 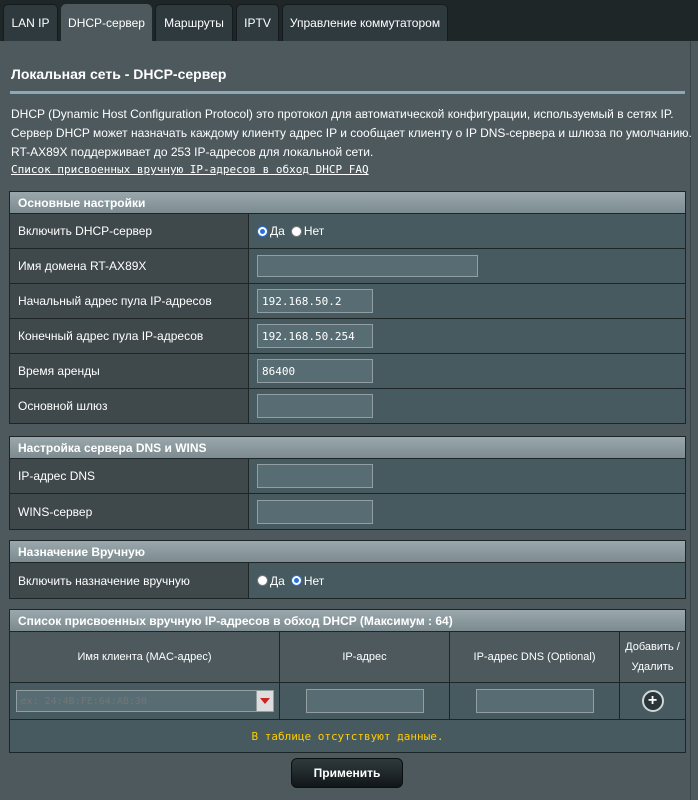 What do you see at coordinates (145, 657) in the screenshot?
I see `column-header-client: Имя клиента (MAC-адрес)` at bounding box center [145, 657].